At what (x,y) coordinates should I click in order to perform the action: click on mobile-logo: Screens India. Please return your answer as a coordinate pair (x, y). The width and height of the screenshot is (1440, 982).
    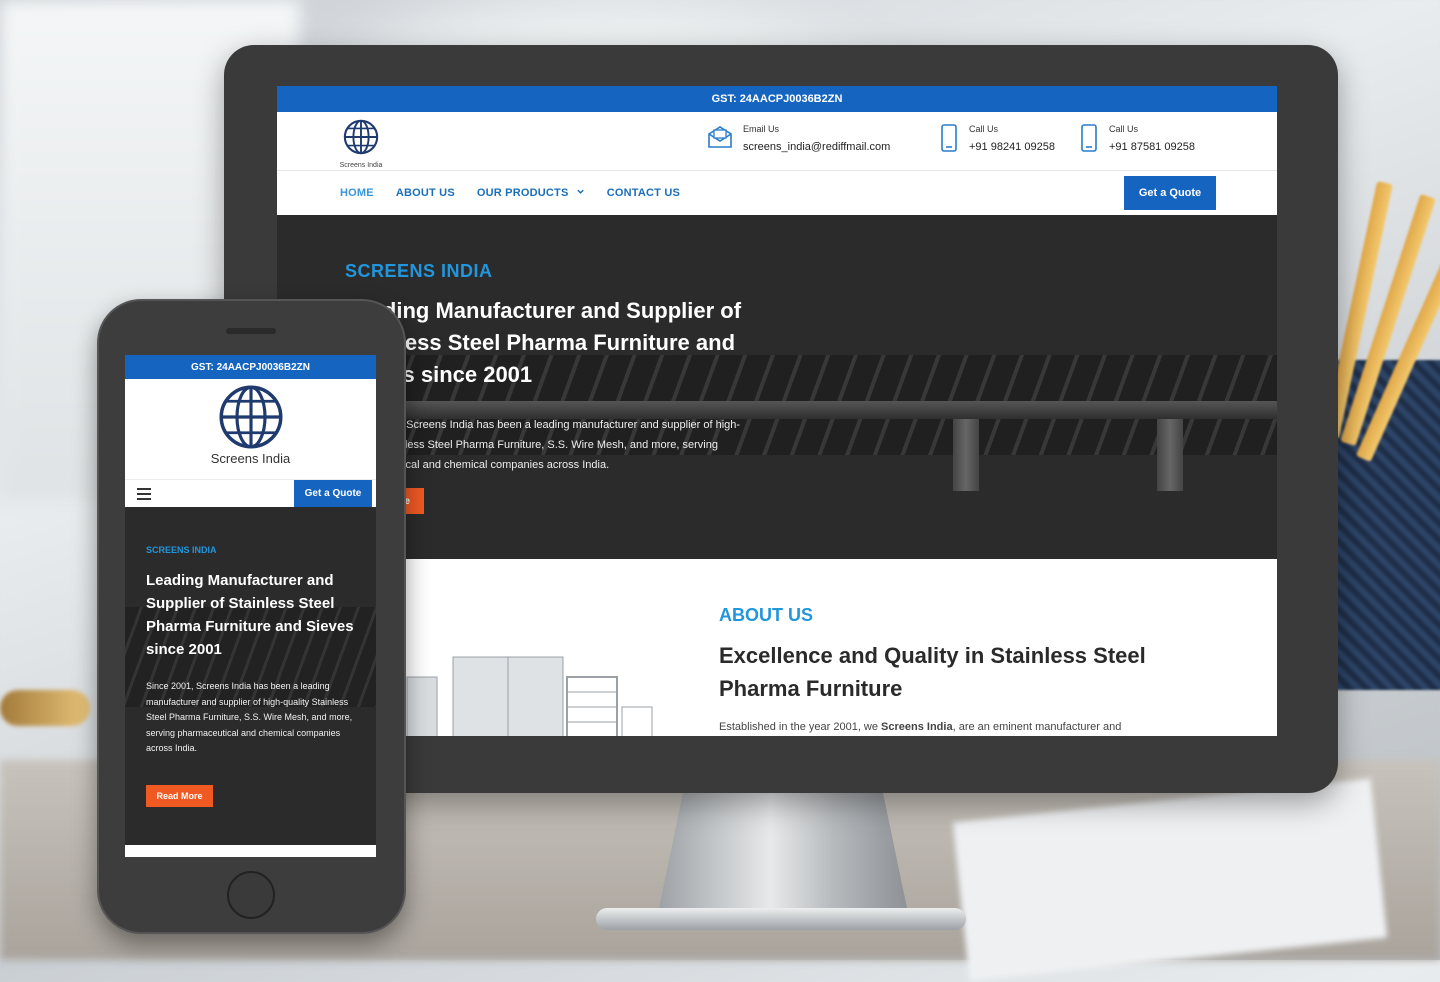
    Looking at the image, I should click on (250, 429).